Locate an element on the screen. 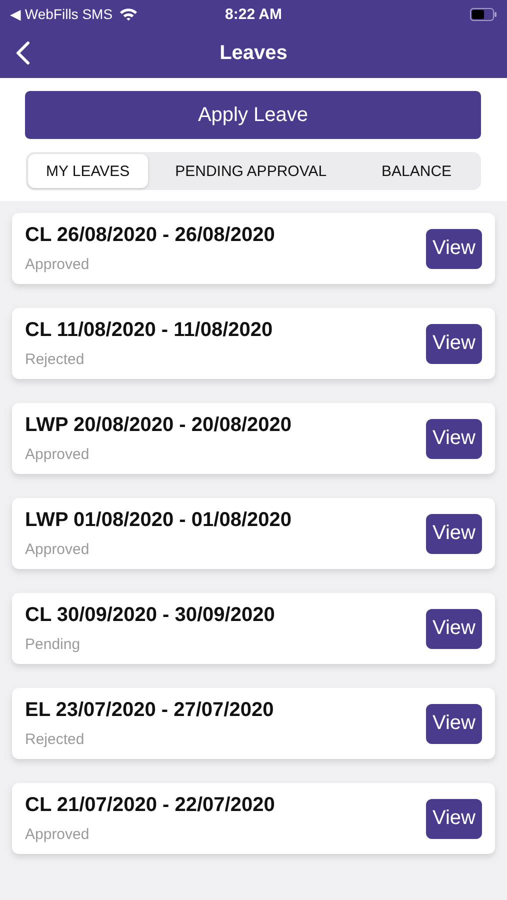 This screenshot has width=507, height=900. leave-dates: CL 26/08/2020 - 26/08/2020 is located at coordinates (150, 235).